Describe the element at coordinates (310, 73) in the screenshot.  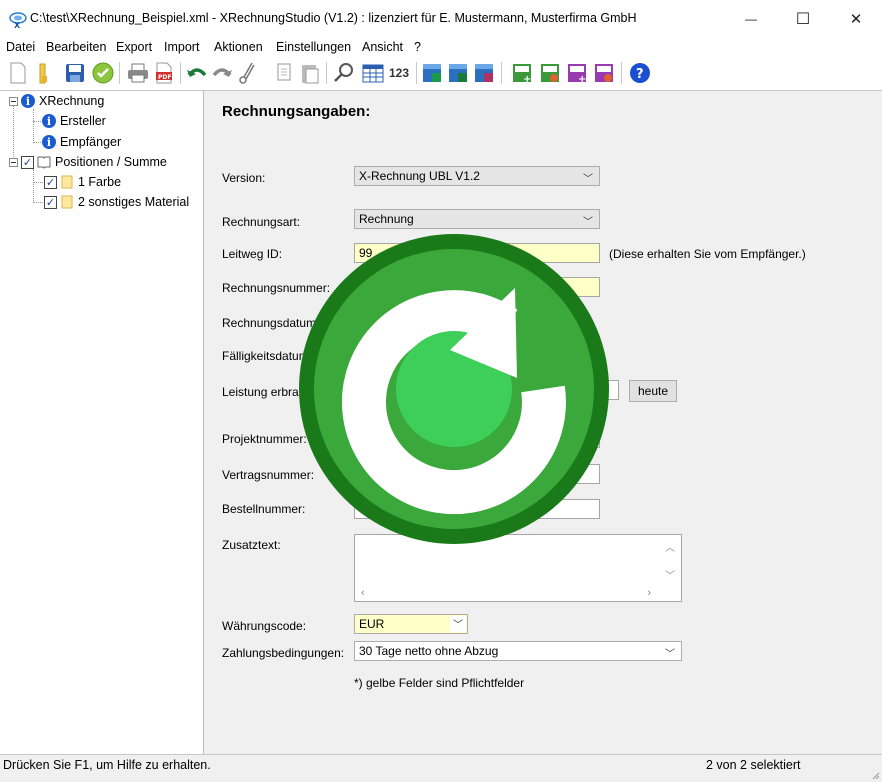
I see `paste-icon` at that location.